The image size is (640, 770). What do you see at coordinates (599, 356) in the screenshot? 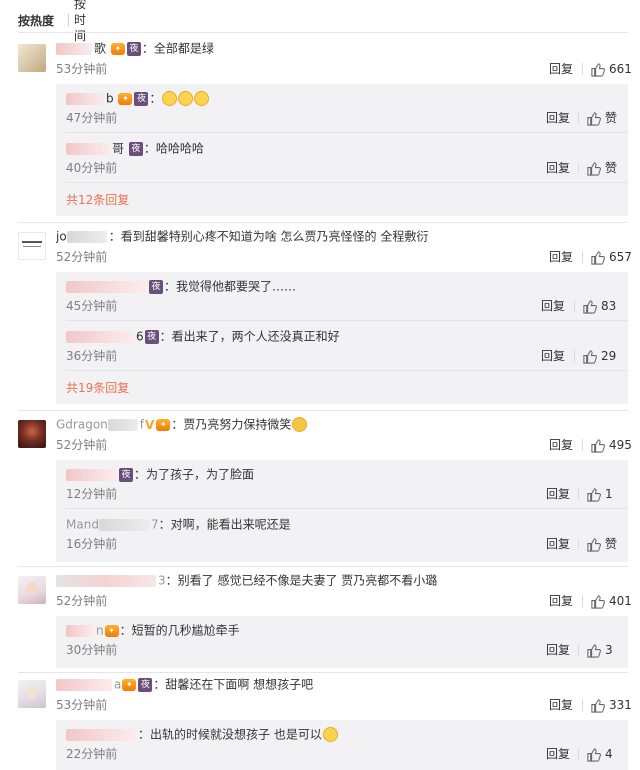
I see `like-button: 29` at bounding box center [599, 356].